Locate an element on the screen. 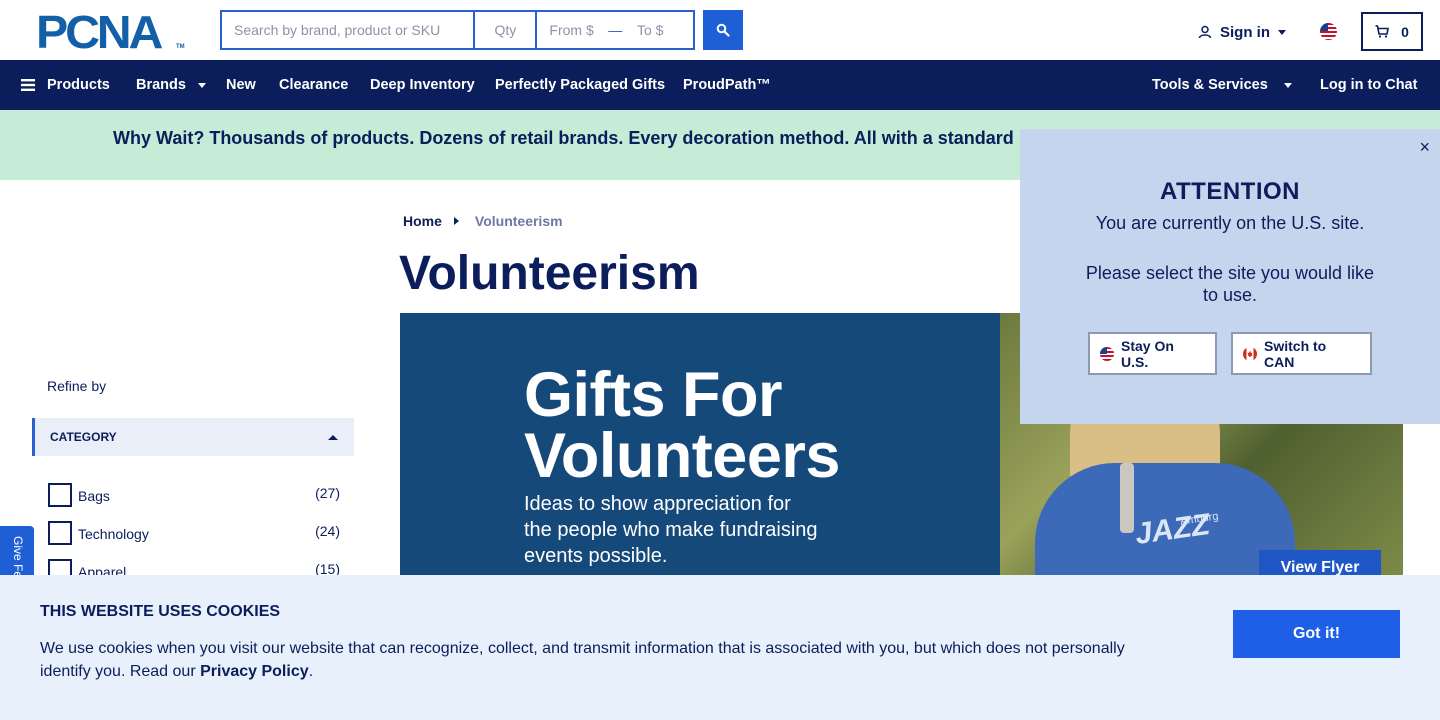  pcna-logo: PCNA TM is located at coordinates (110, 32).